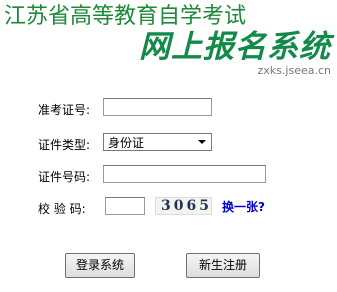 The height and width of the screenshot is (292, 337). I want to click on id-number-input, so click(184, 174).